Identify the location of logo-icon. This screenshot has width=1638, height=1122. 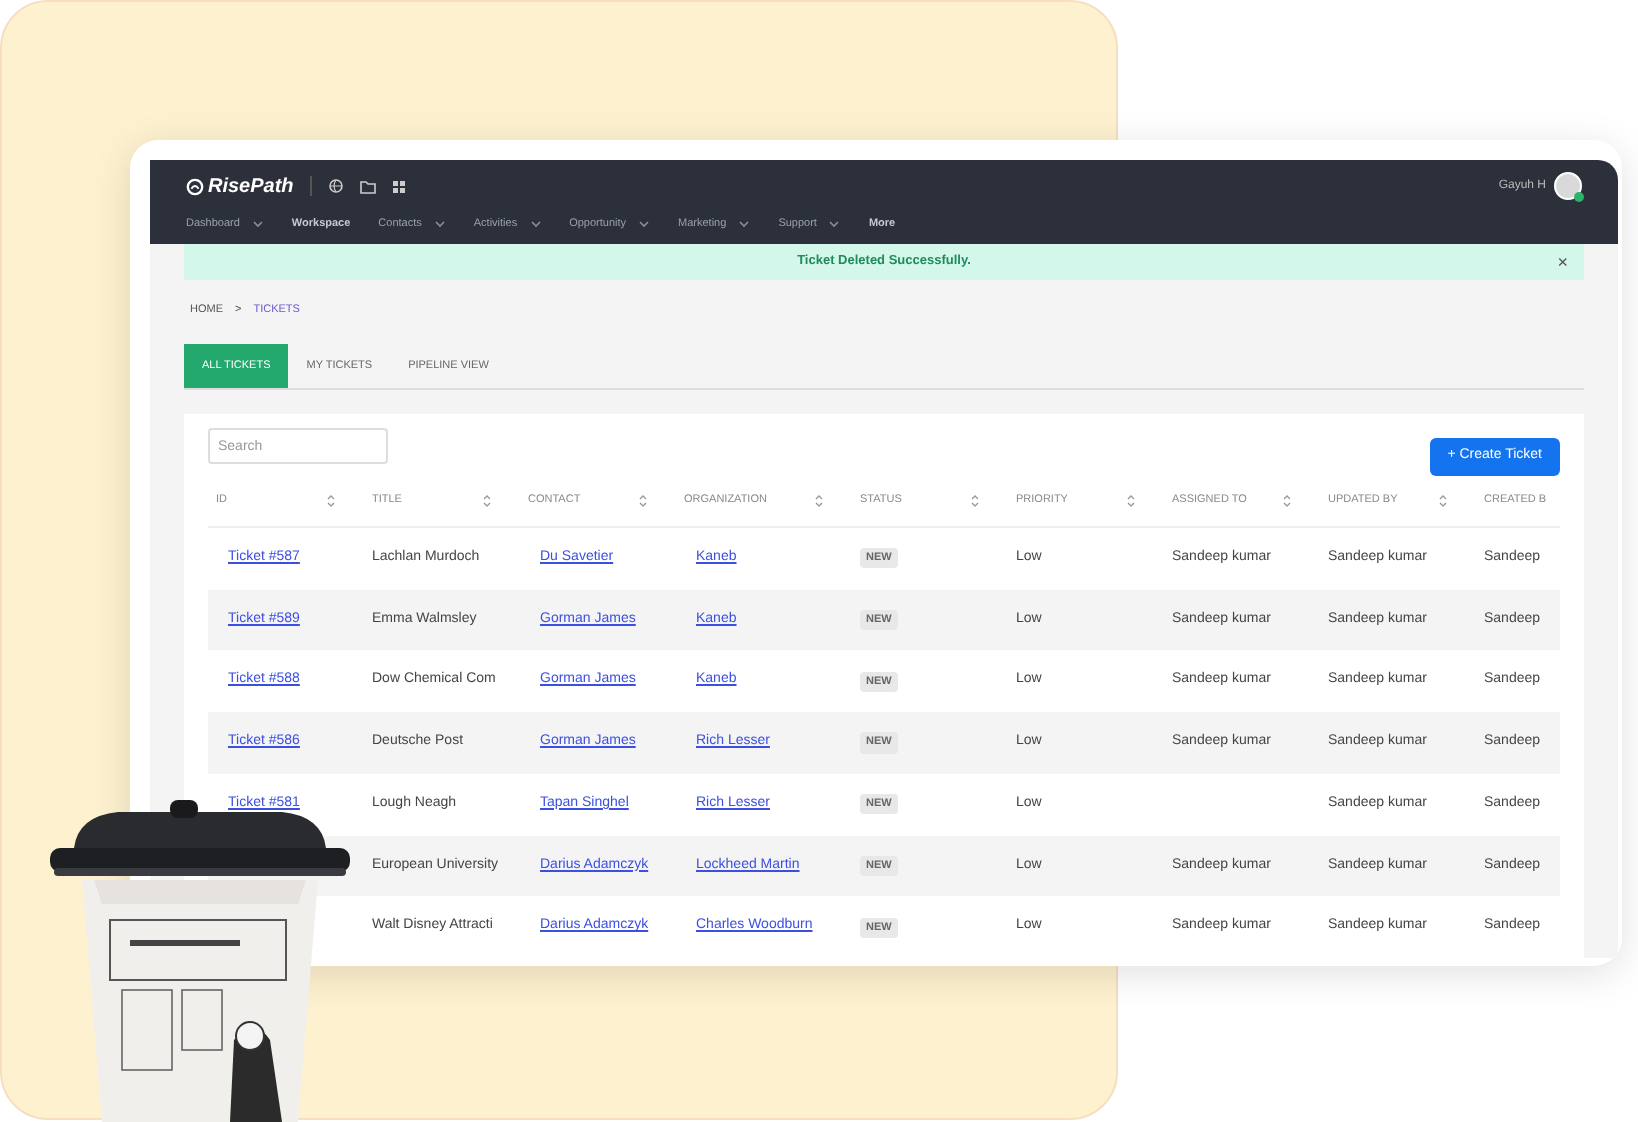
(195, 186).